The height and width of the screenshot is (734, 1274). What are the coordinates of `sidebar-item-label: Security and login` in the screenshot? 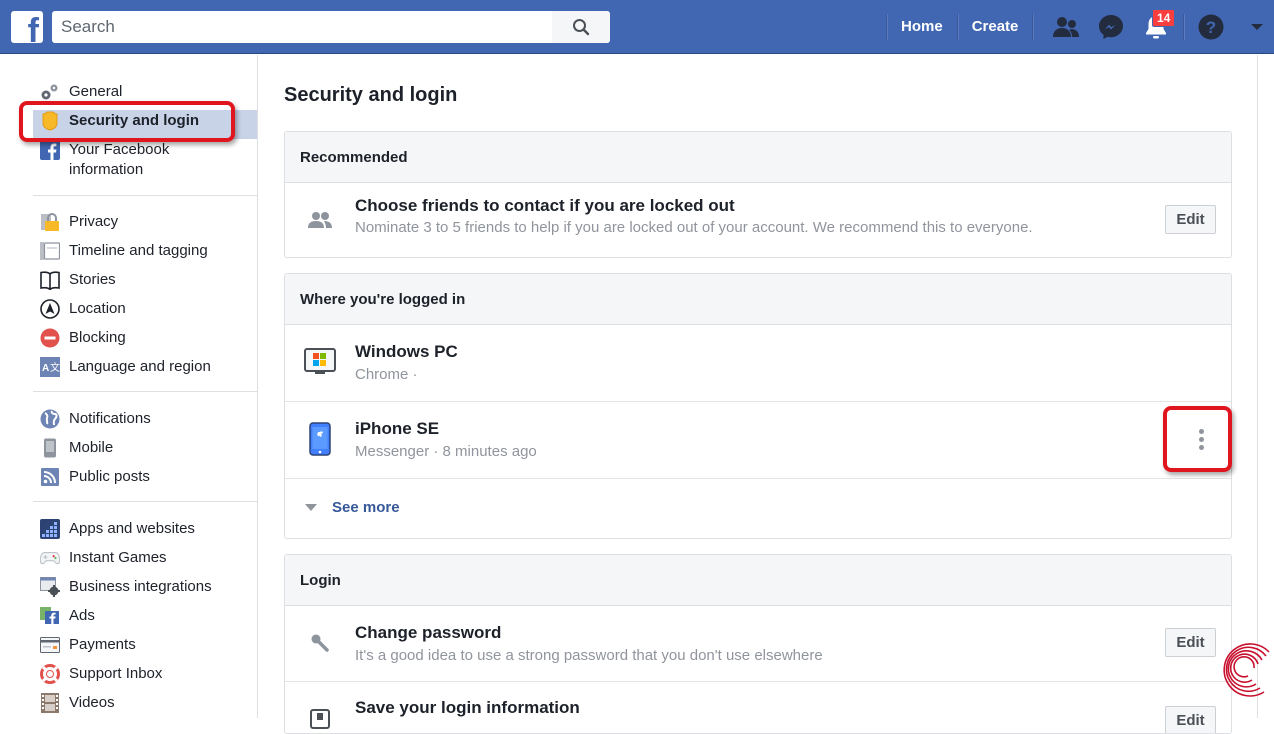 It's located at (134, 120).